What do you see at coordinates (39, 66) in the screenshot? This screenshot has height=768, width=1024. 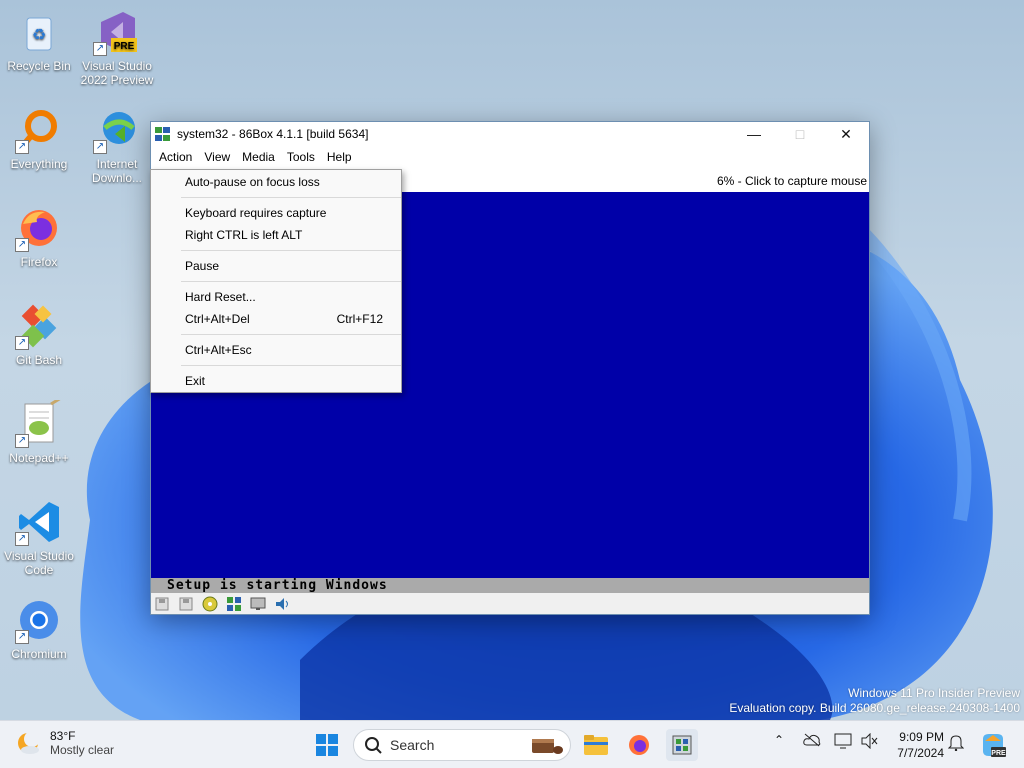 I see `desktop-icon-label: Recycle Bin` at bounding box center [39, 66].